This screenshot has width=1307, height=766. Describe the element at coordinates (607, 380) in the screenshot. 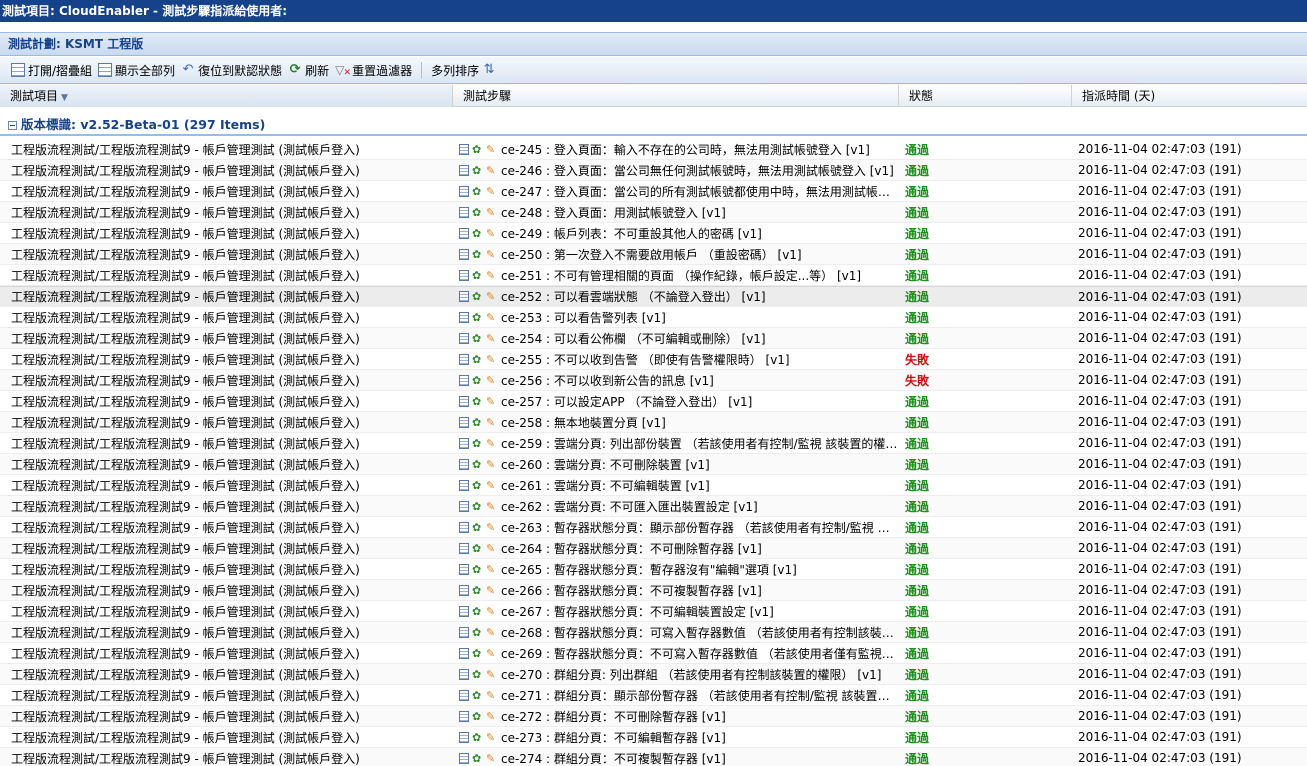

I see `test-step-link: ce-256 : 不可以收到新公告的訊息 [v1]` at that location.